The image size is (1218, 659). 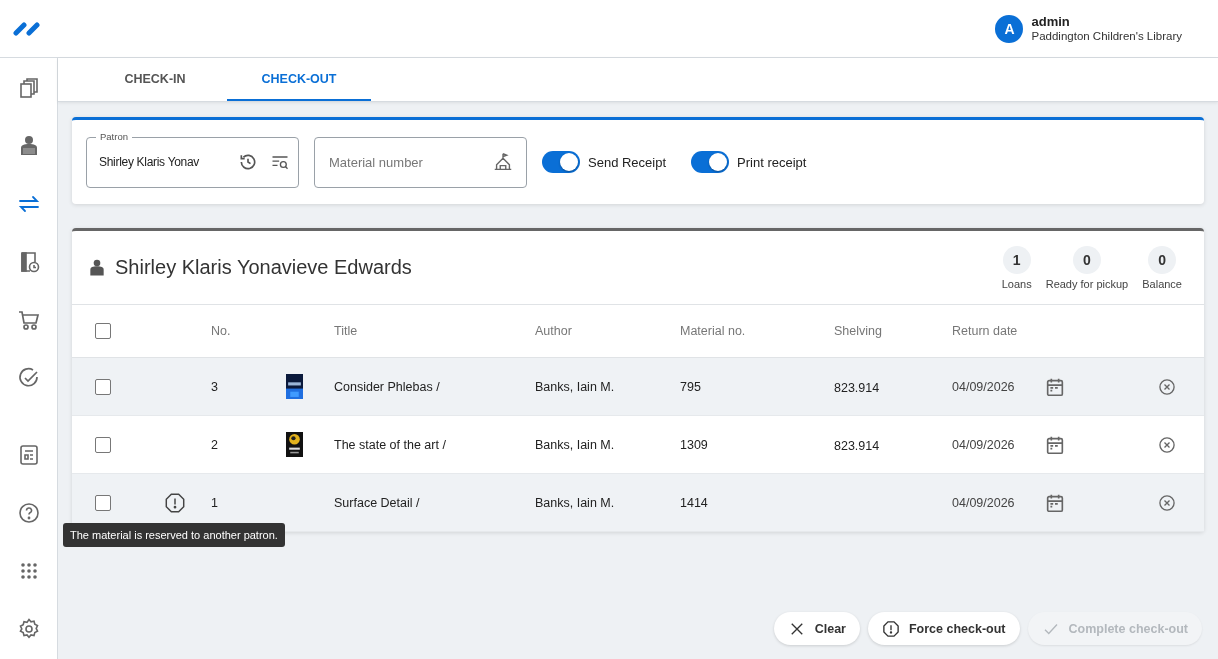 What do you see at coordinates (1106, 35) in the screenshot?
I see `library-name: Paddington Children's Library` at bounding box center [1106, 35].